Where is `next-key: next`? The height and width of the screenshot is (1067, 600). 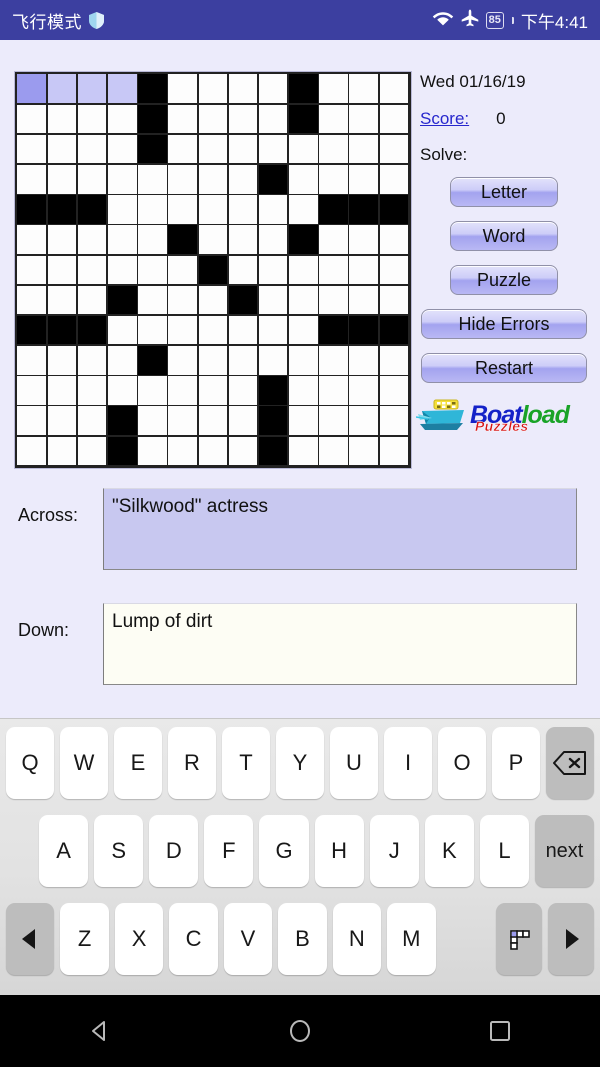 next-key: next is located at coordinates (564, 851).